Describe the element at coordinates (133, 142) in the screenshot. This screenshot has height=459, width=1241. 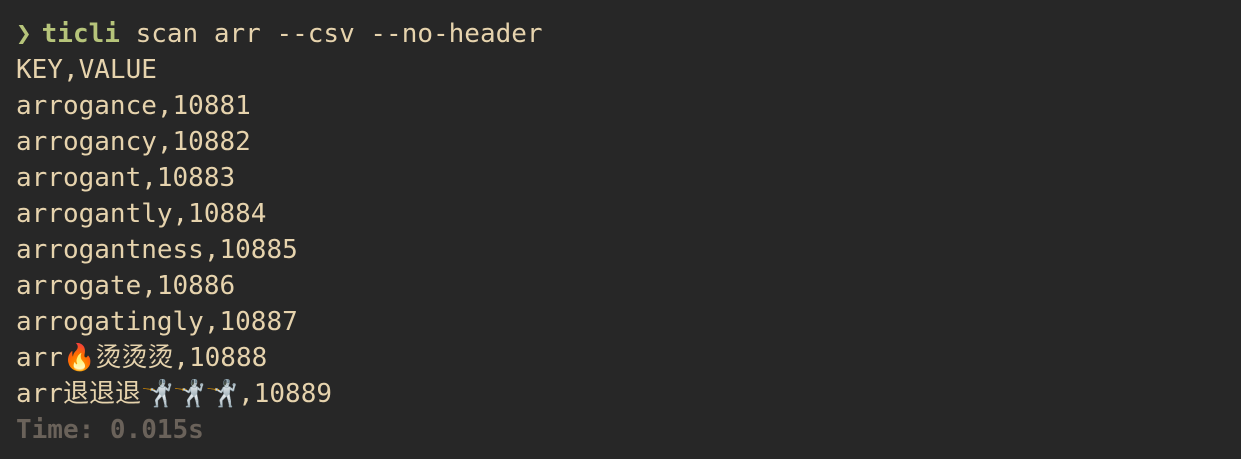
I see `output-line: arrogancy,10882` at that location.